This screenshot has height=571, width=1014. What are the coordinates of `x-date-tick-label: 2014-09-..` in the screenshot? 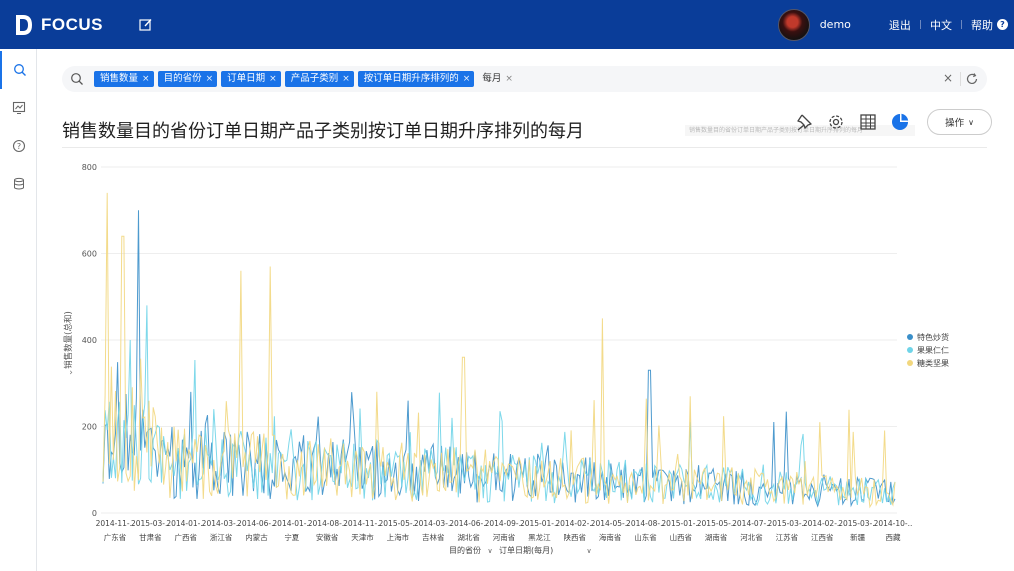 It's located at (504, 523).